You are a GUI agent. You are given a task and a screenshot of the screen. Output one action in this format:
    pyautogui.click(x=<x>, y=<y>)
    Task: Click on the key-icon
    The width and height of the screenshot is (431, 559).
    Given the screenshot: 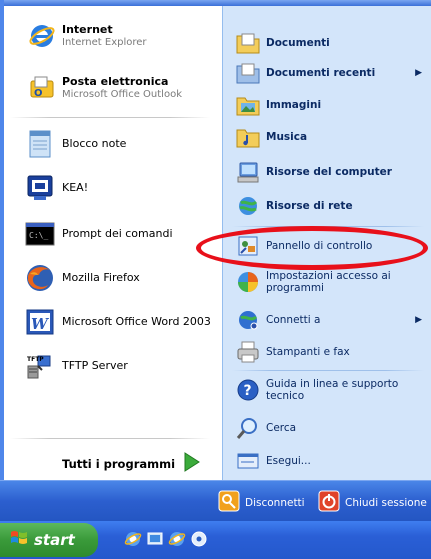 What is the action you would take?
    pyautogui.click(x=229, y=503)
    